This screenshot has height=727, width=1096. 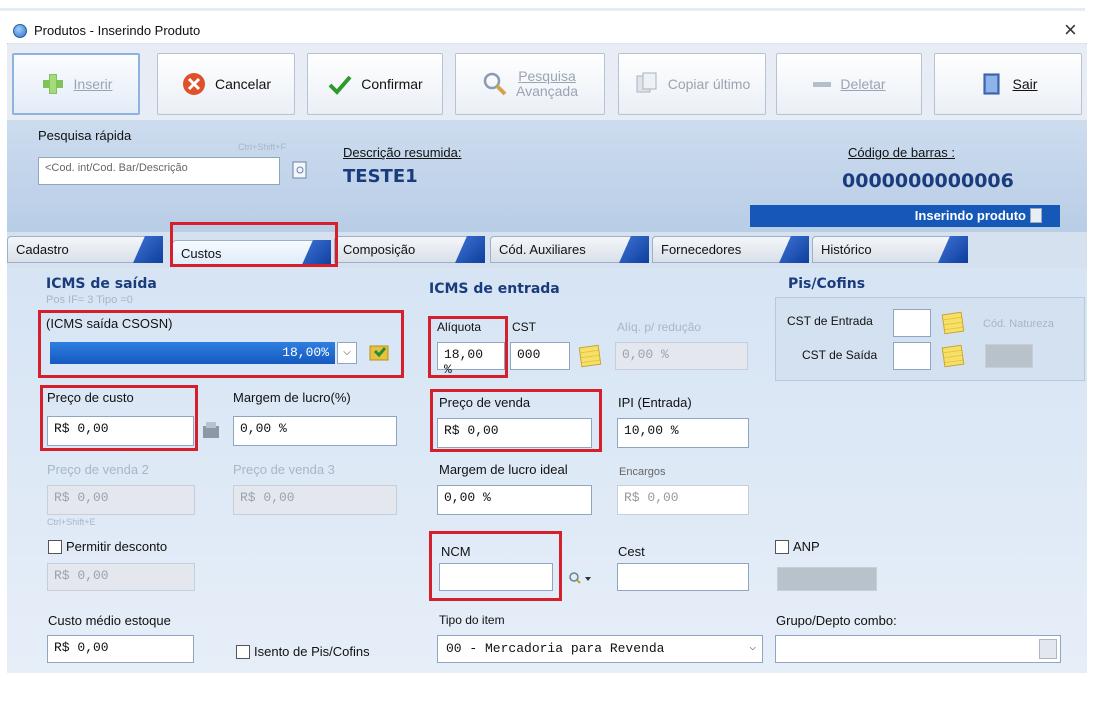 I want to click on grupo-depto-select, so click(x=918, y=649).